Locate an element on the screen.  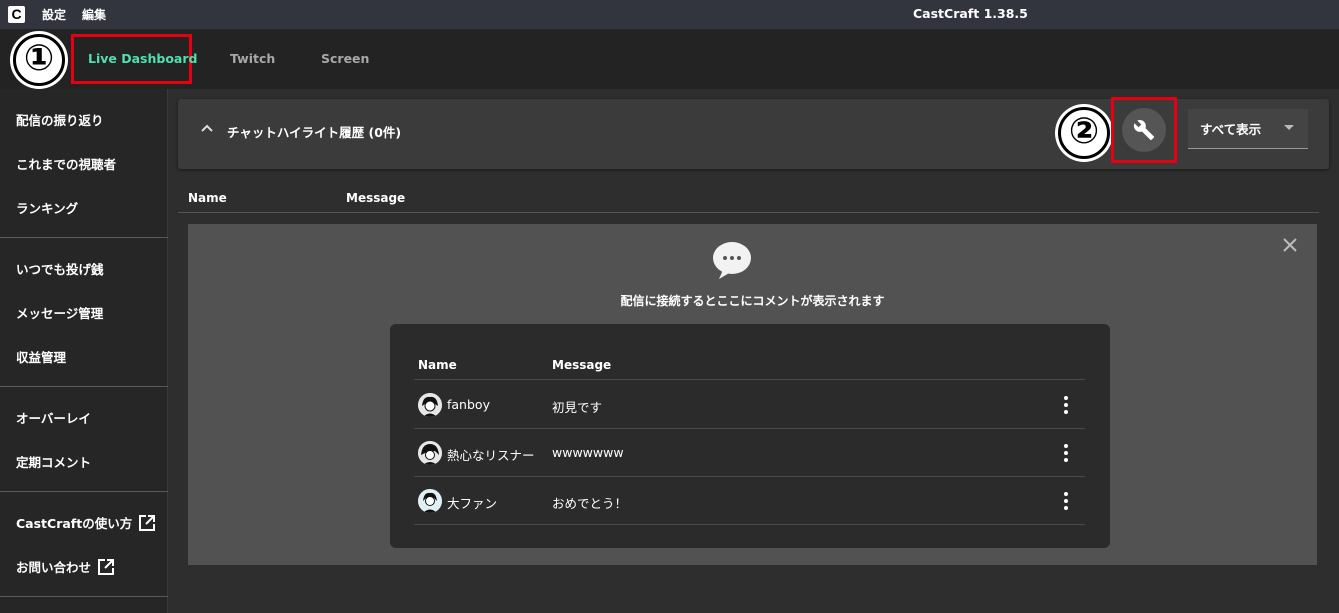
sidebar-item-message-management: メッセージ管理 is located at coordinates (59, 312).